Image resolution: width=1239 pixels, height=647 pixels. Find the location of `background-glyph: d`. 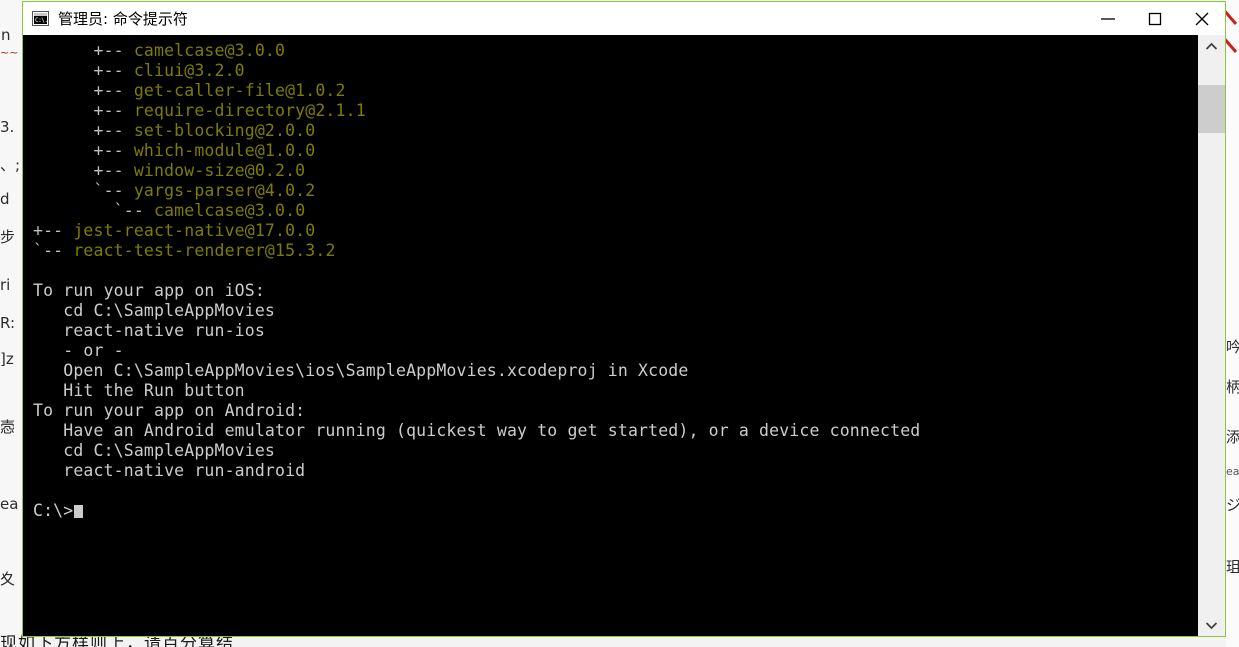

background-glyph: d is located at coordinates (5, 199).